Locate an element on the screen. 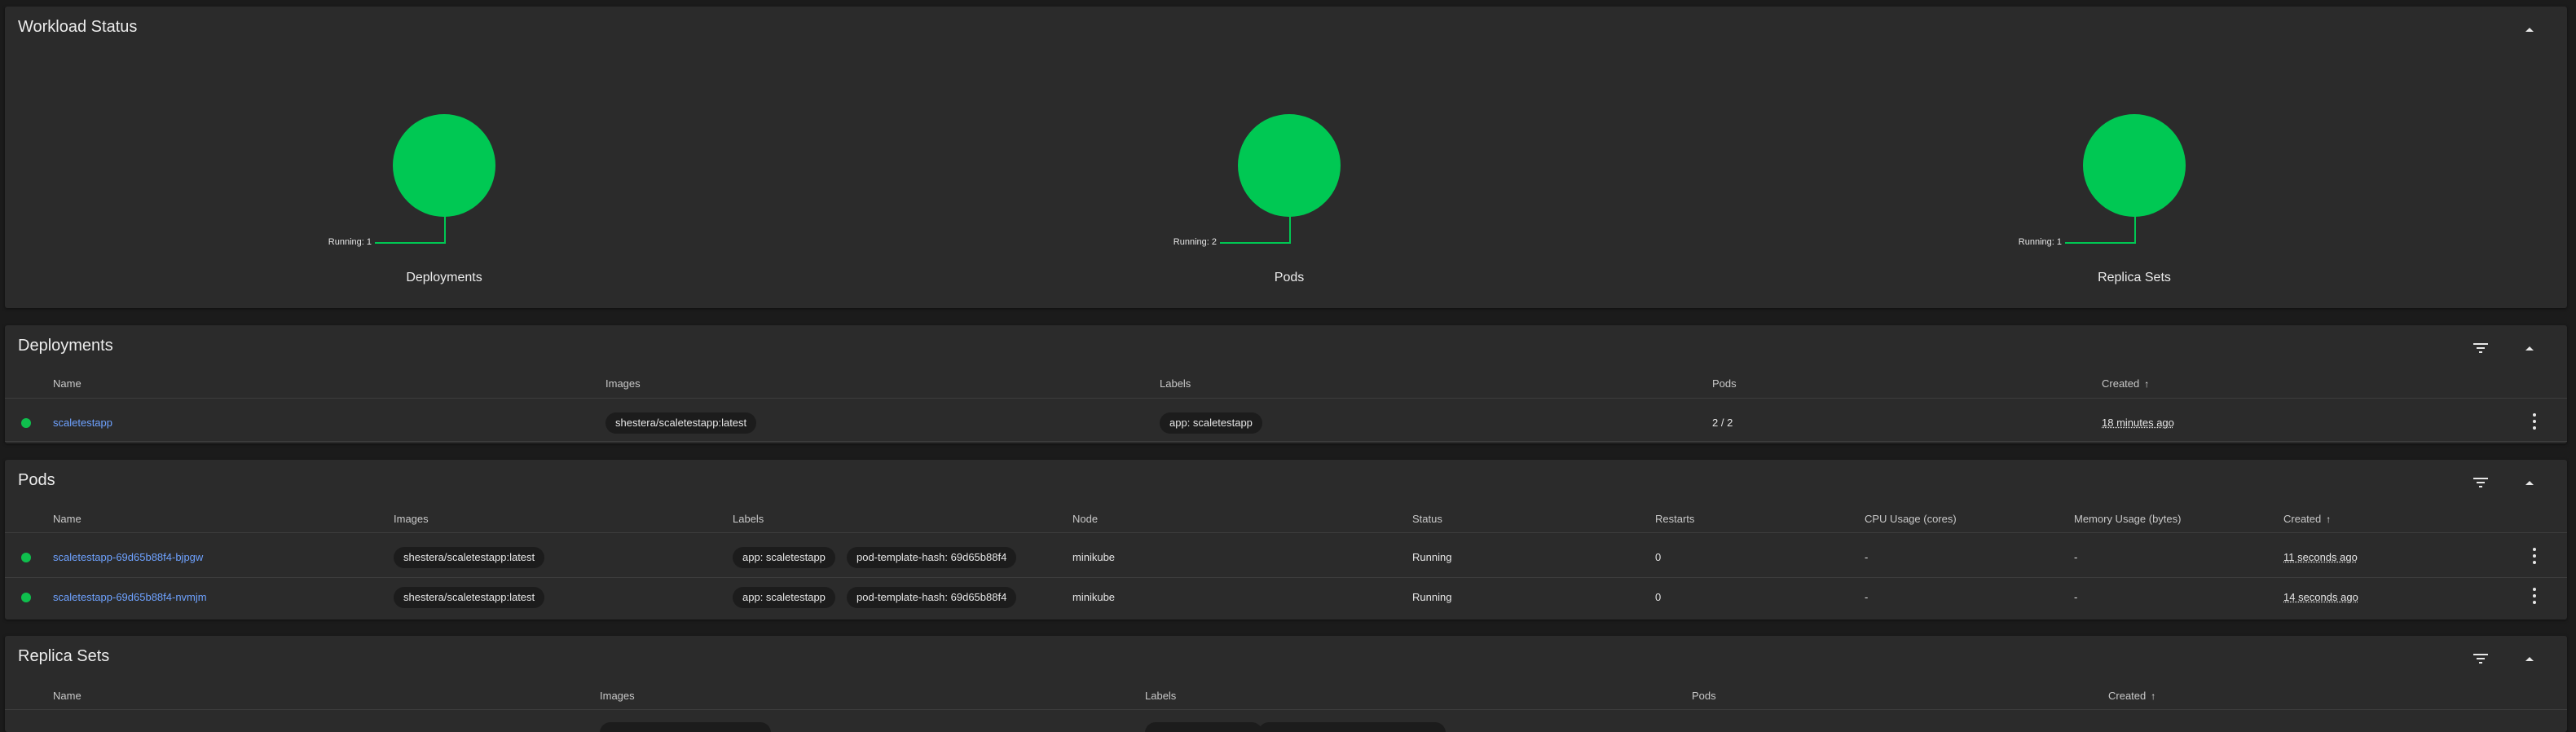 This screenshot has height=732, width=2576. image-chip is located at coordinates (686, 727).